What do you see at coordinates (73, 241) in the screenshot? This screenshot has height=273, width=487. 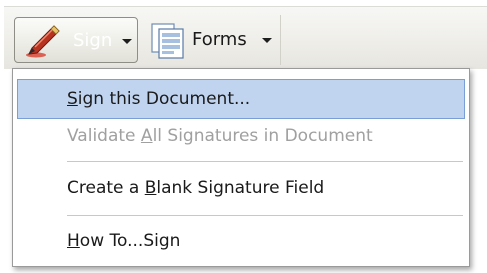 I see `menu-item-mnemonic: H` at bounding box center [73, 241].